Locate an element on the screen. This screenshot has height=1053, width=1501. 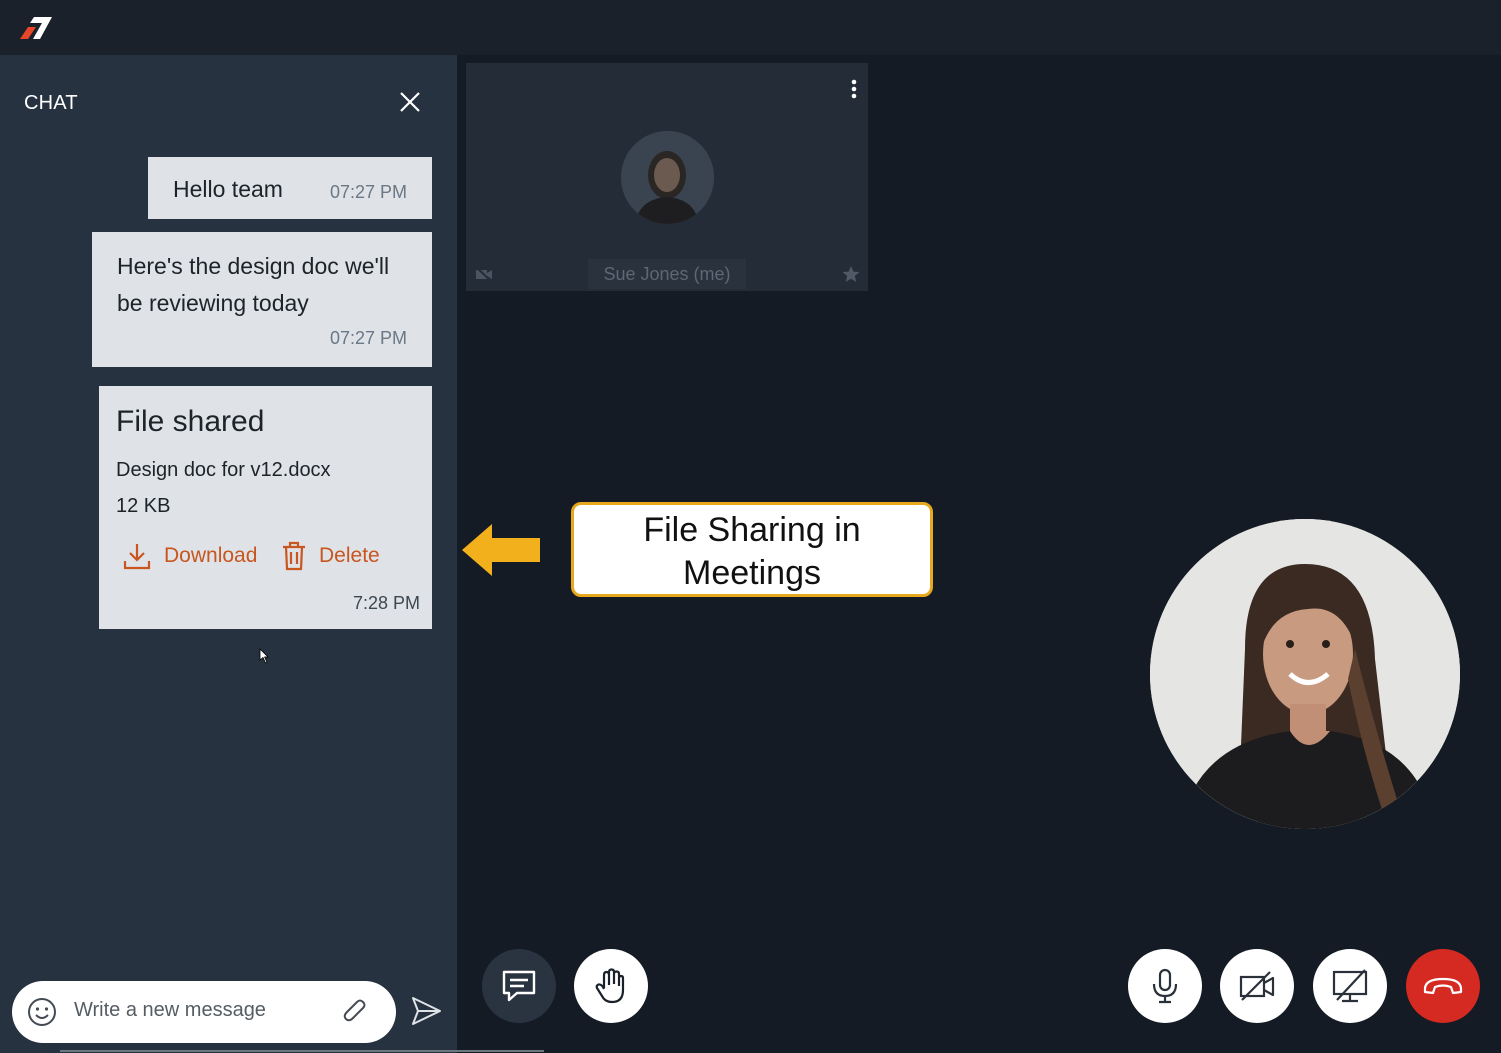
message-input is located at coordinates (204, 1010).